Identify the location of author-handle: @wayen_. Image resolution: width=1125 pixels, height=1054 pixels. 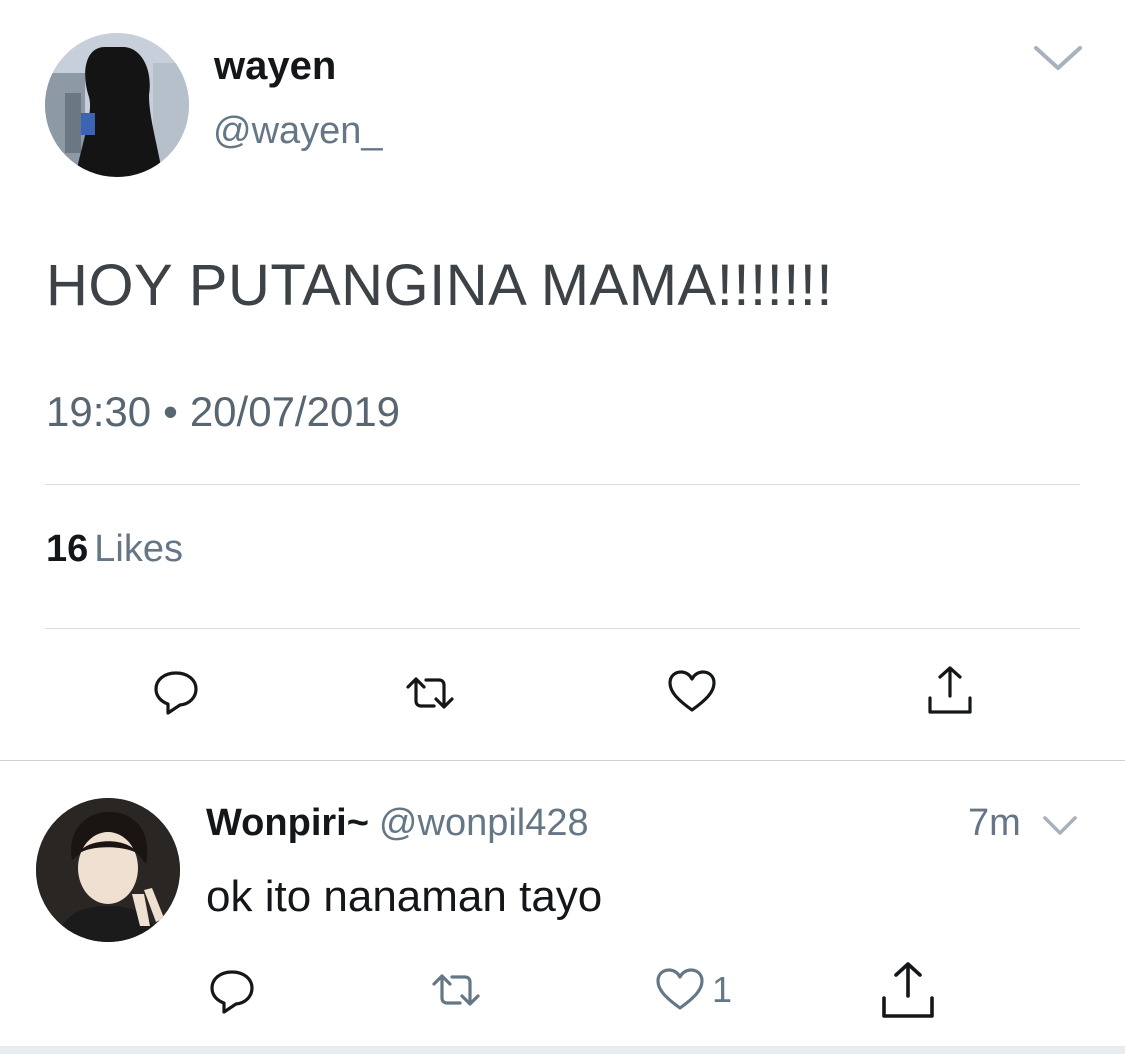
(298, 131).